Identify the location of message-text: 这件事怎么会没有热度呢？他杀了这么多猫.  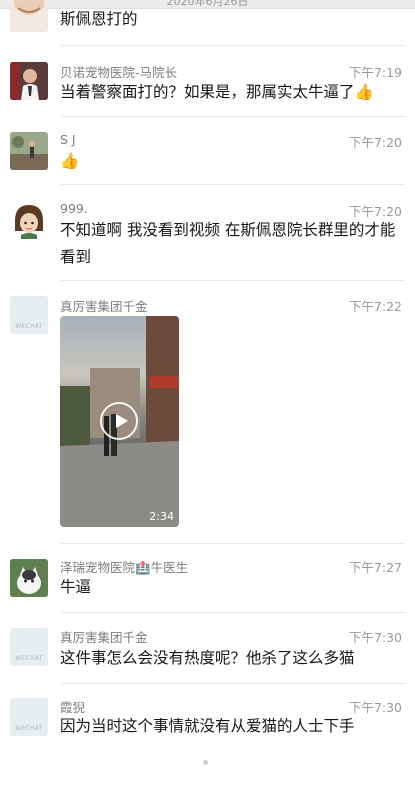
(207, 658).